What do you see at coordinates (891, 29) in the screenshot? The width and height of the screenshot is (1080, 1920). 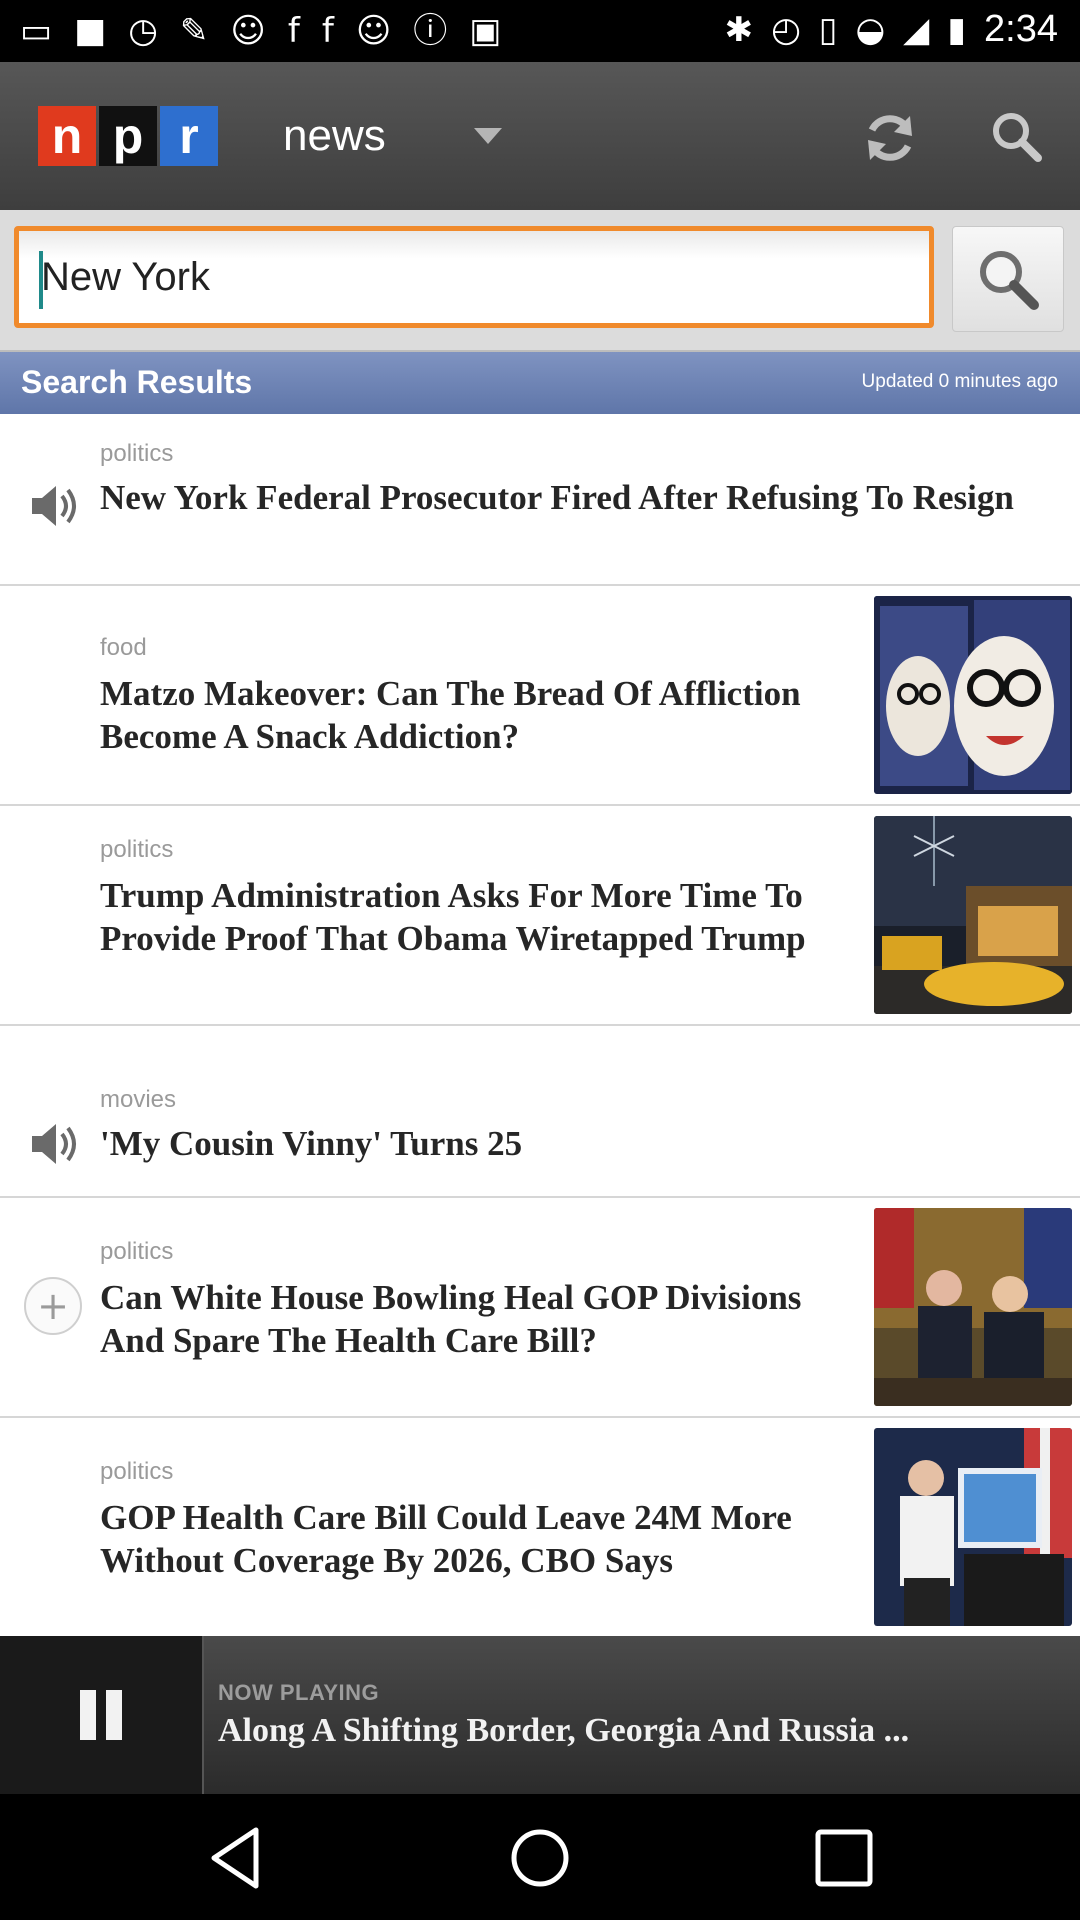 I see `system-icons: ✱ ◴ ▯ ◒ ◢ ▮ 2:34` at bounding box center [891, 29].